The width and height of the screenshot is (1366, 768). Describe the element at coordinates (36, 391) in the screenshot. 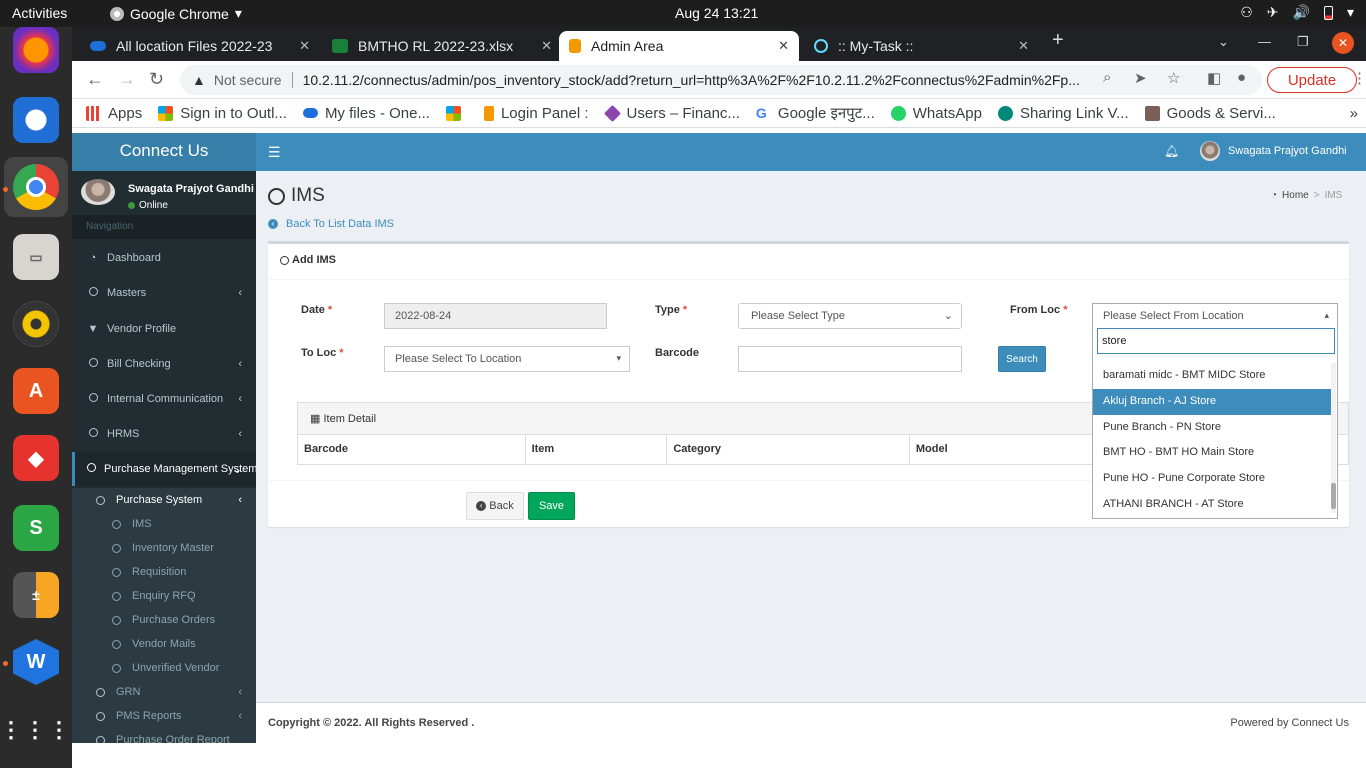

I see `software-center-icon: A` at that location.